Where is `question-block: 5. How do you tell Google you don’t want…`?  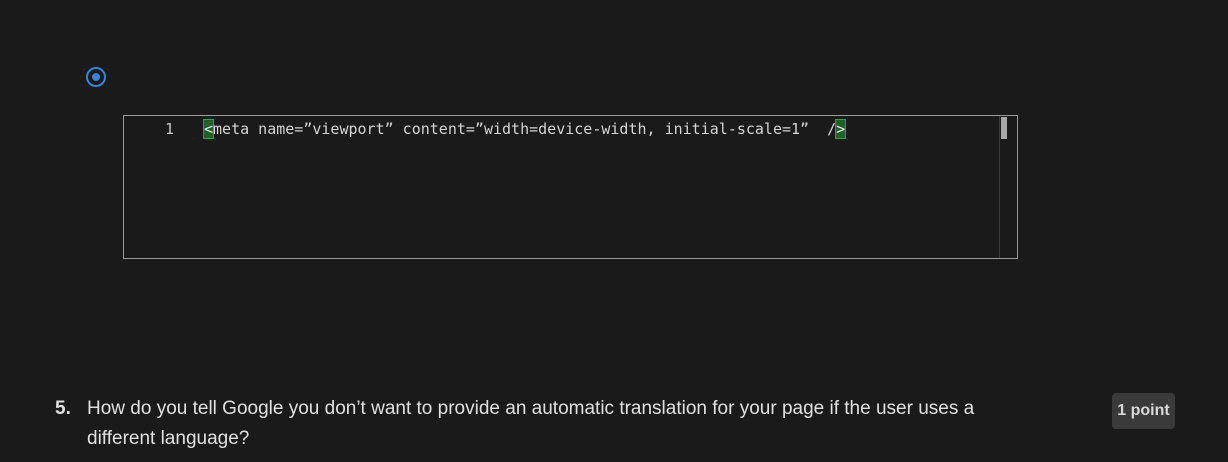
question-block: 5. How do you tell Google you don’t want… is located at coordinates (520, 424).